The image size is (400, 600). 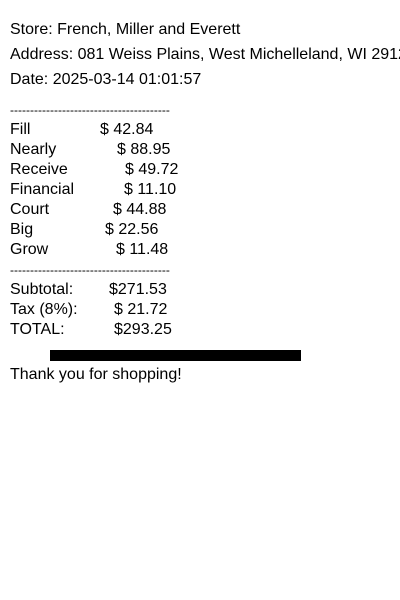 I want to click on item-price: $ 11.10, so click(x=150, y=189).